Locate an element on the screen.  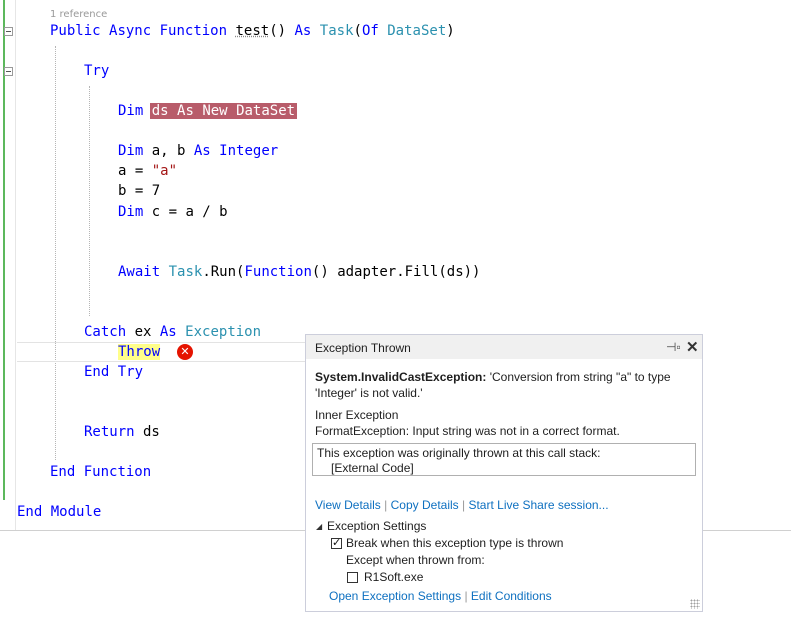
break-when-thrown-label: Break when this exception type is thrown is located at coordinates (455, 543).